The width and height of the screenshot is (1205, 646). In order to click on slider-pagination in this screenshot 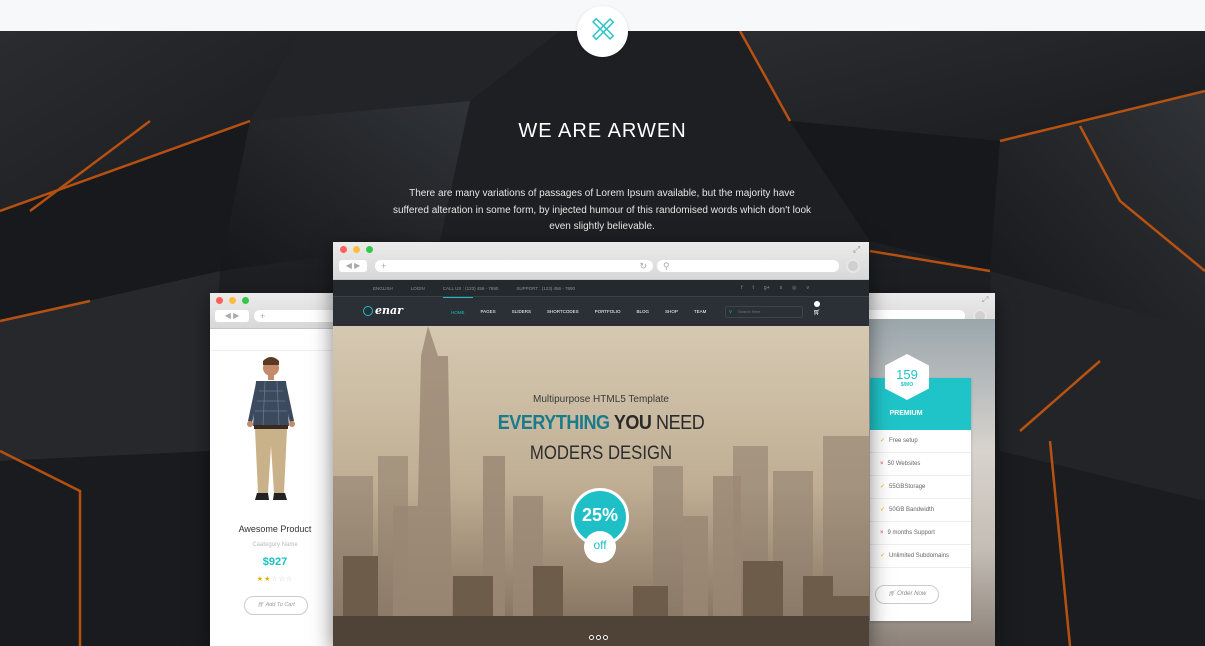, I will do `click(598, 637)`.